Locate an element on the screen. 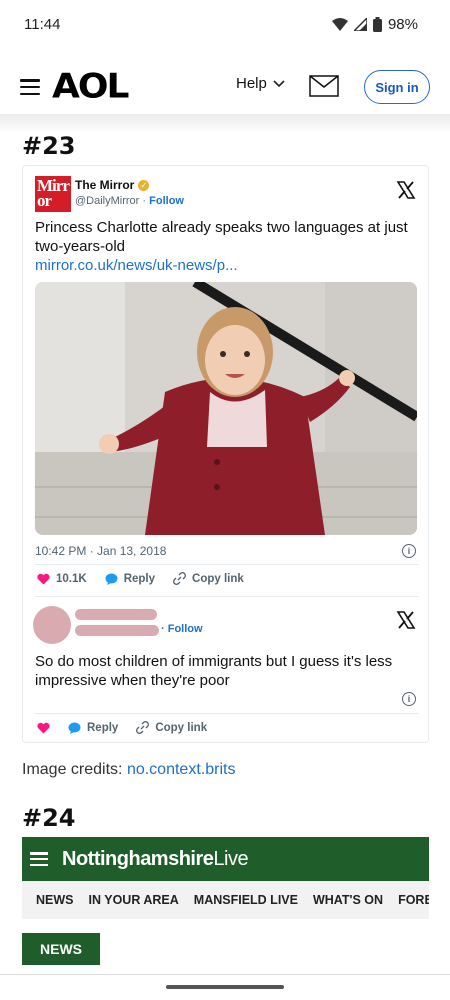 The height and width of the screenshot is (1000, 450). site-logo: NottinghamshireLive is located at coordinates (155, 859).